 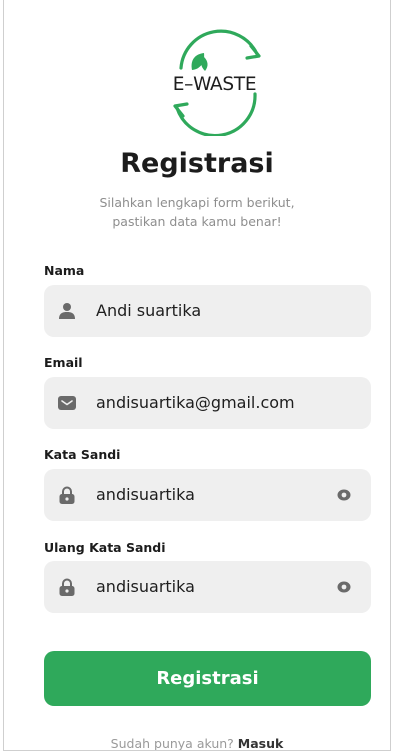 I want to click on subtitle-line-2: pastikan data kamu benar!, so click(x=197, y=221).